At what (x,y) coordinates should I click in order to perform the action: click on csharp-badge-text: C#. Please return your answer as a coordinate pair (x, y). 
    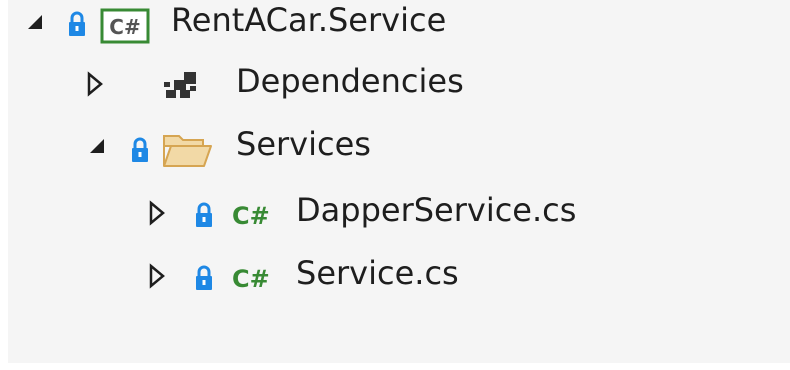
    Looking at the image, I should click on (124, 27).